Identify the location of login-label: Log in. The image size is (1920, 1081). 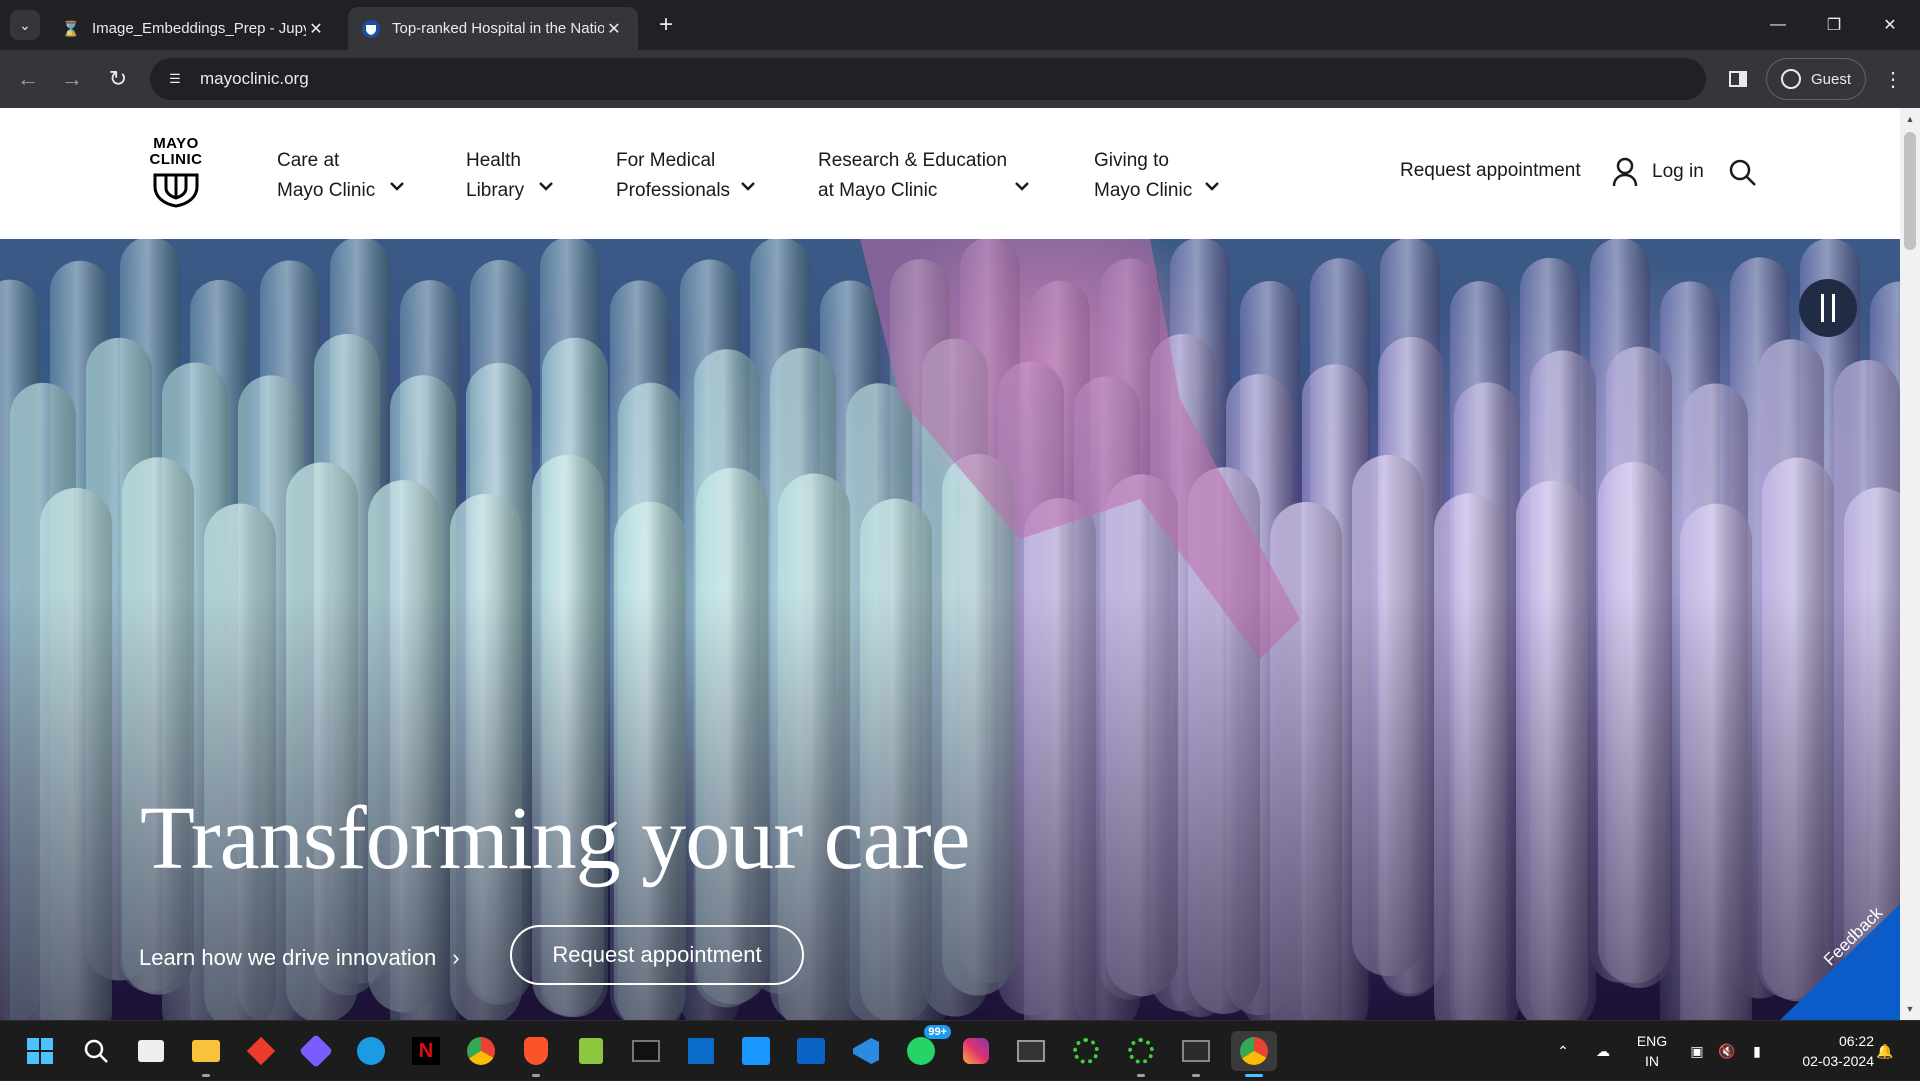
(1678, 171).